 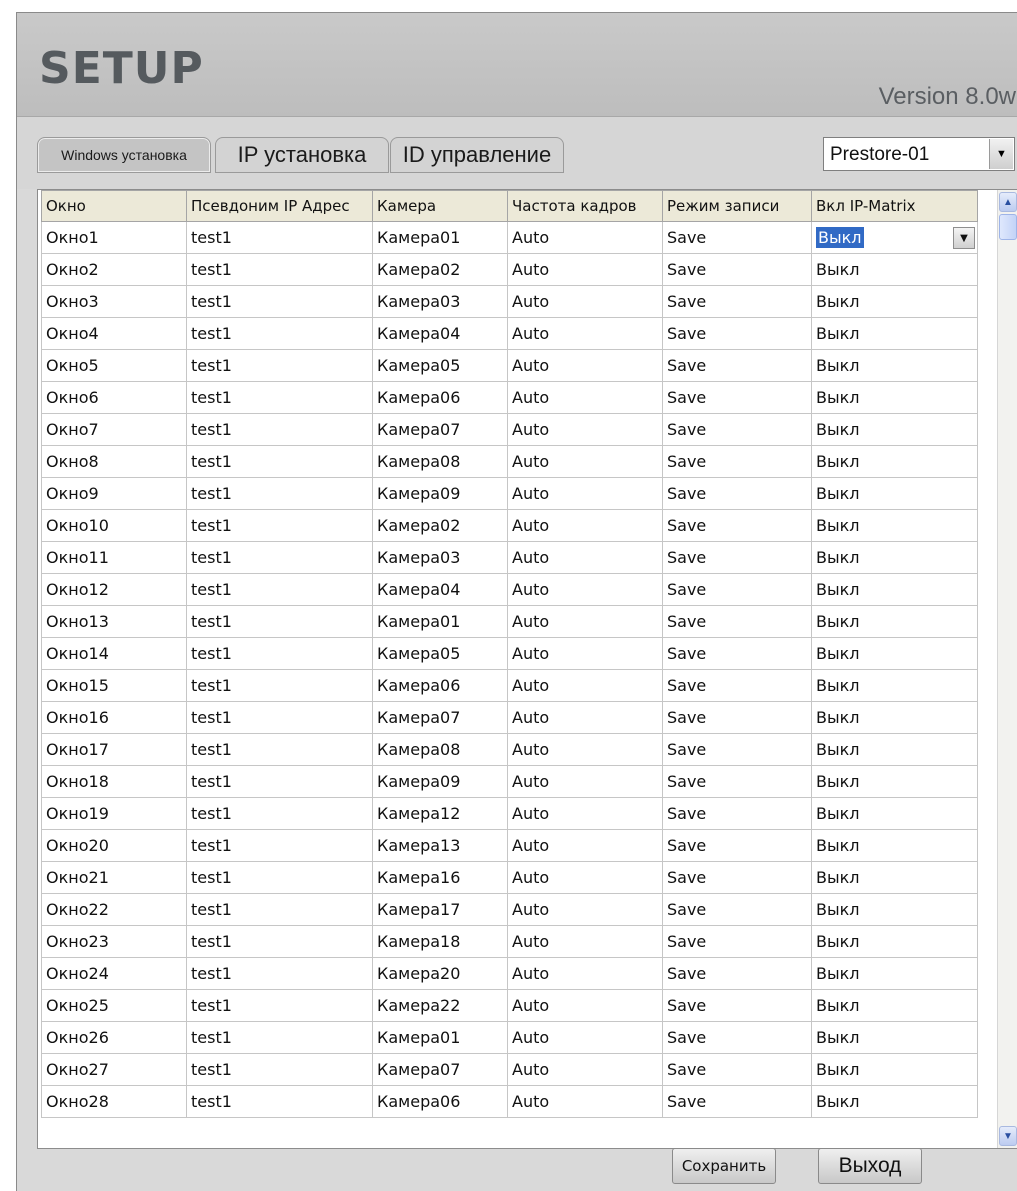 What do you see at coordinates (114, 717) in the screenshot?
I see `cell-window: Окно16` at bounding box center [114, 717].